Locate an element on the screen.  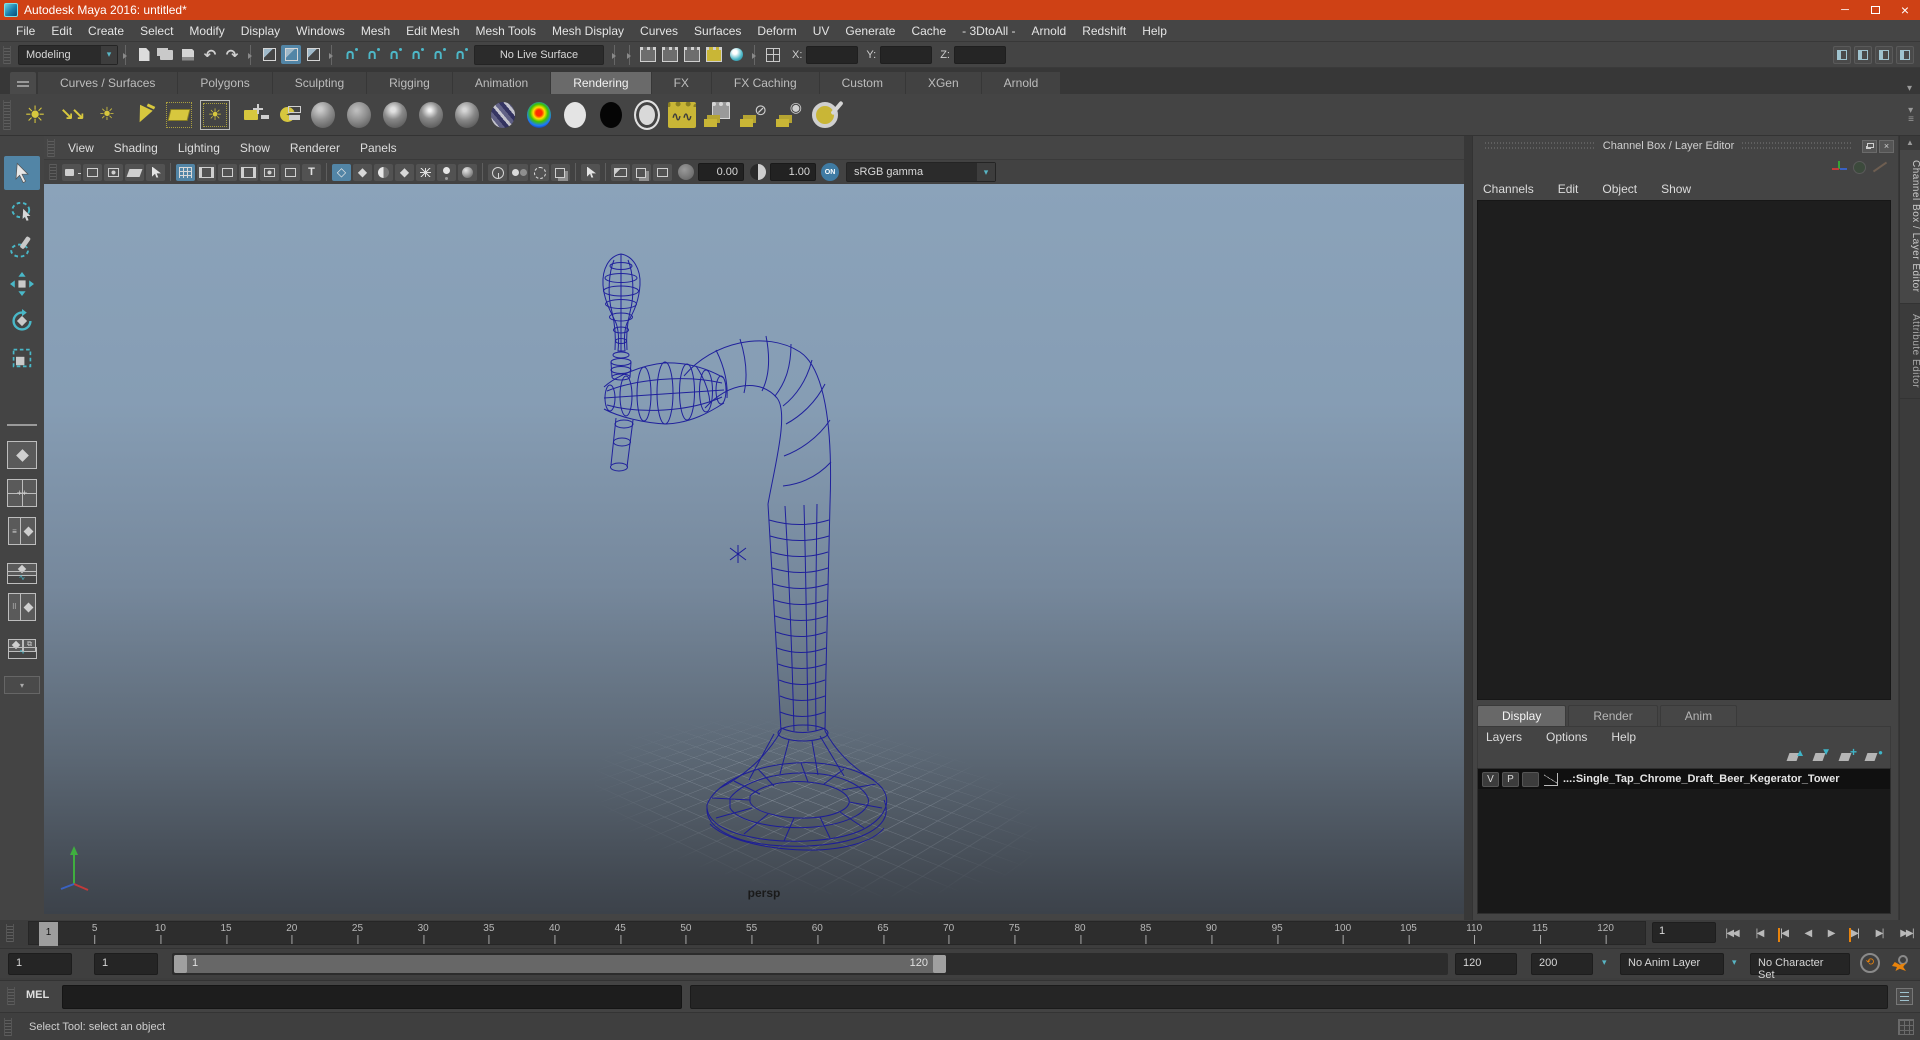
go-to-end-button: ▶▶| is located at coordinates (1907, 933).